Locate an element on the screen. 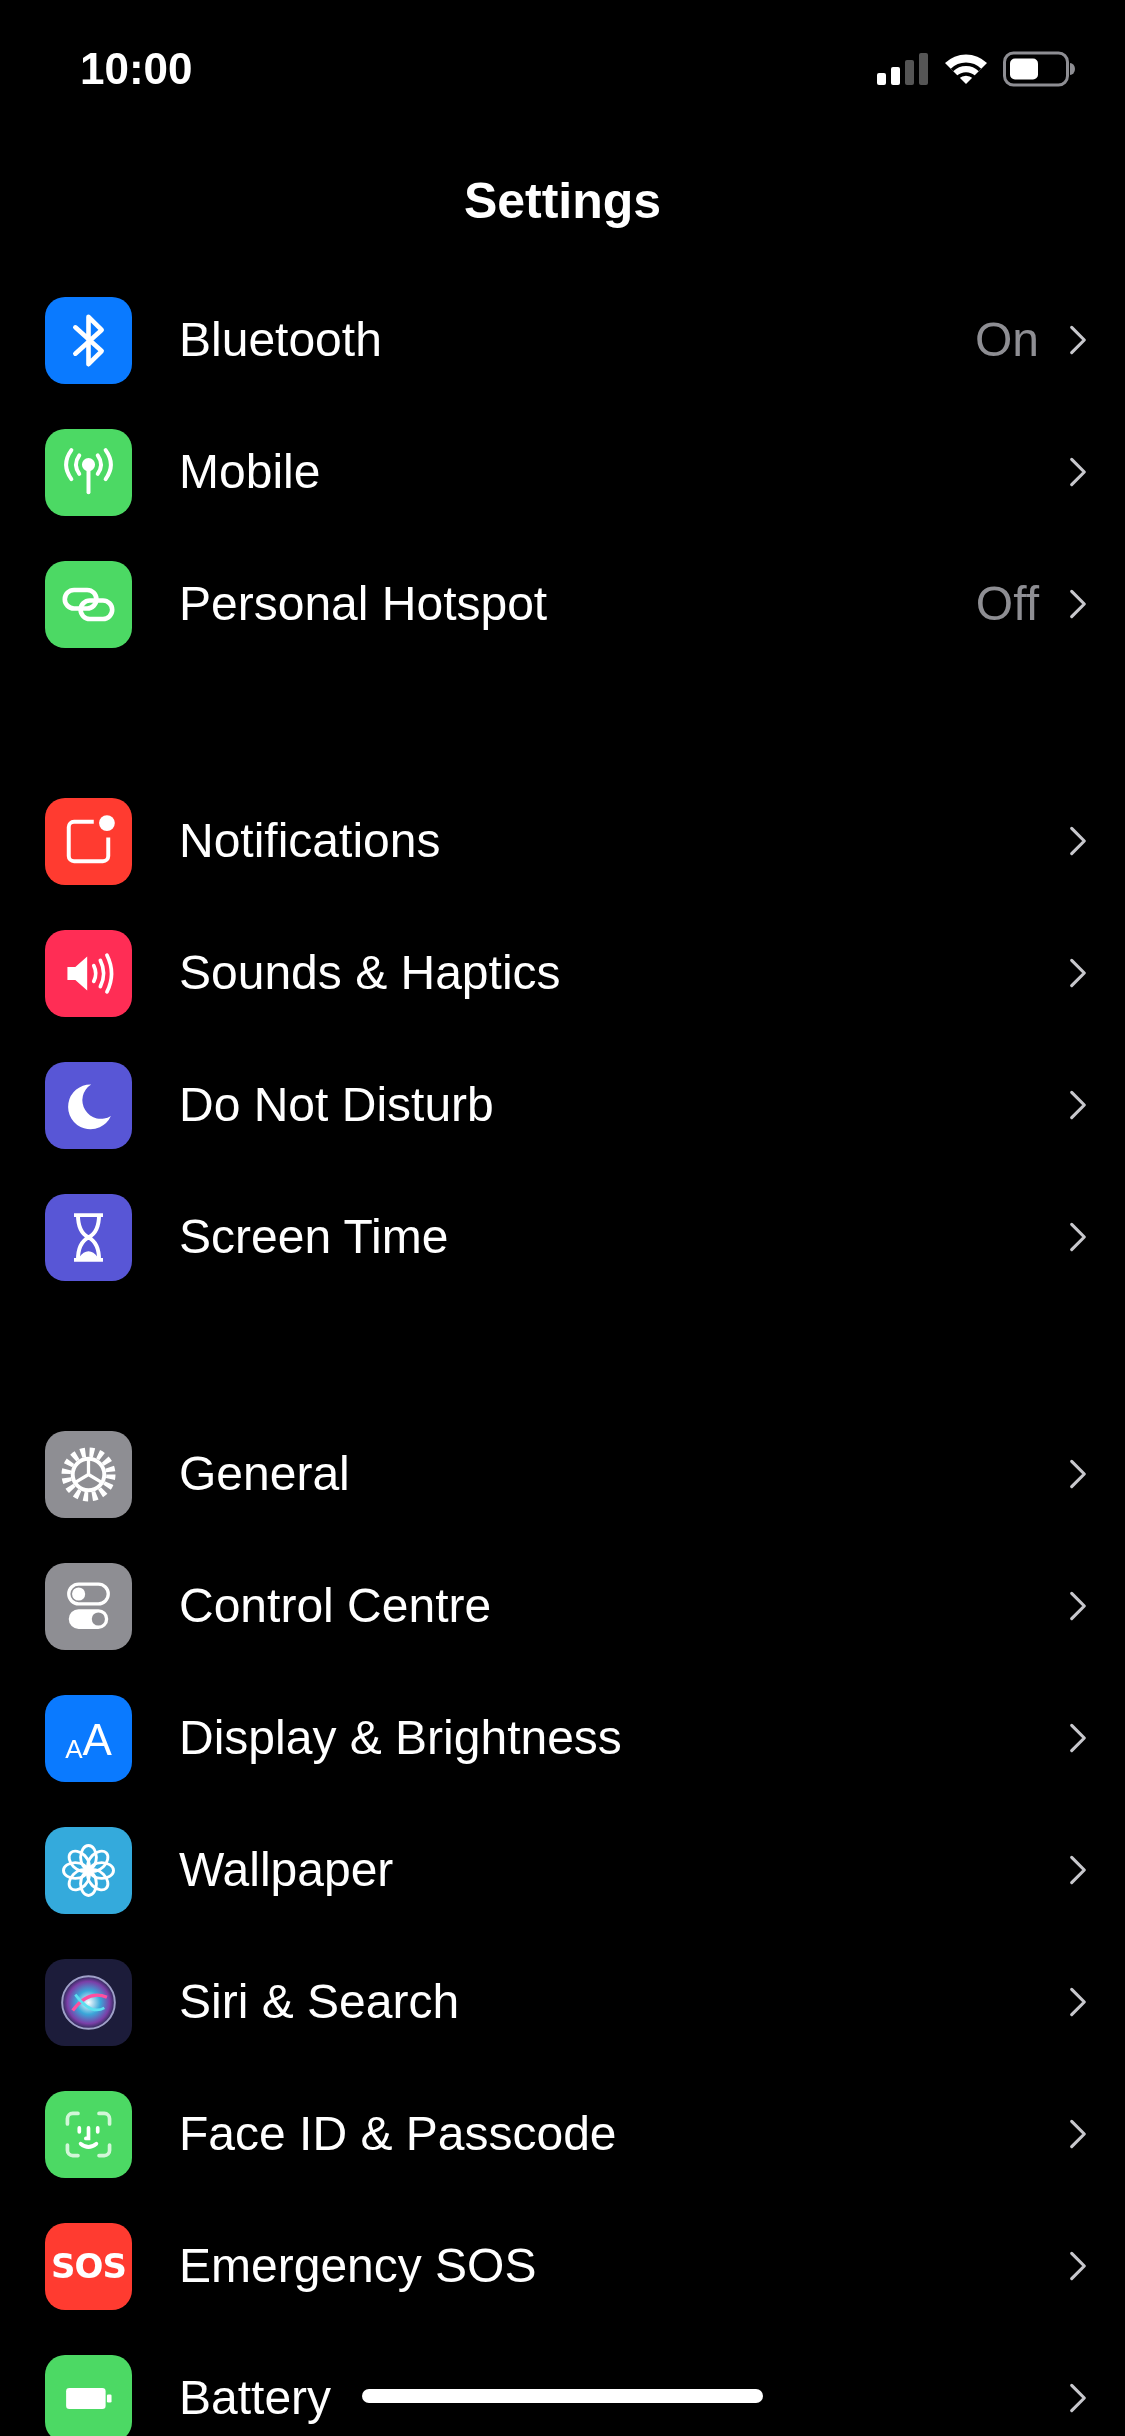  settings-row: Face ID & Passcode is located at coordinates (562, 2134).